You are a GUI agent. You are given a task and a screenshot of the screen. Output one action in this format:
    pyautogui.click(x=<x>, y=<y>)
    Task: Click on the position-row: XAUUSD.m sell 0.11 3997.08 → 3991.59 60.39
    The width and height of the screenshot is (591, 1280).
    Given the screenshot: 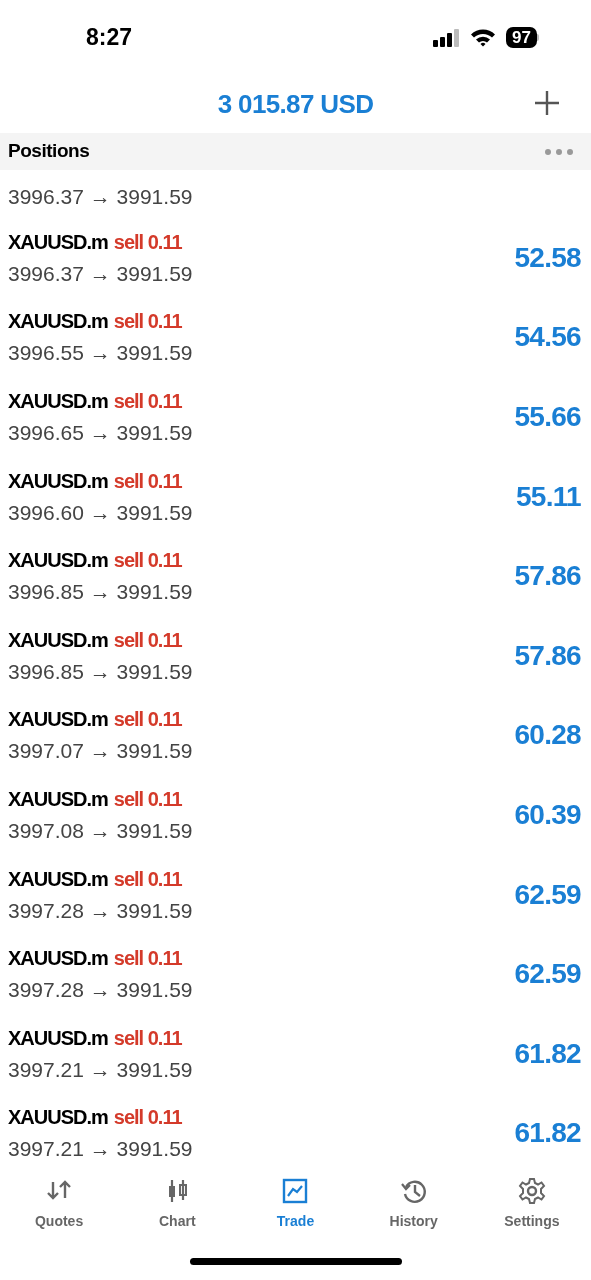 What is the action you would take?
    pyautogui.click(x=295, y=815)
    